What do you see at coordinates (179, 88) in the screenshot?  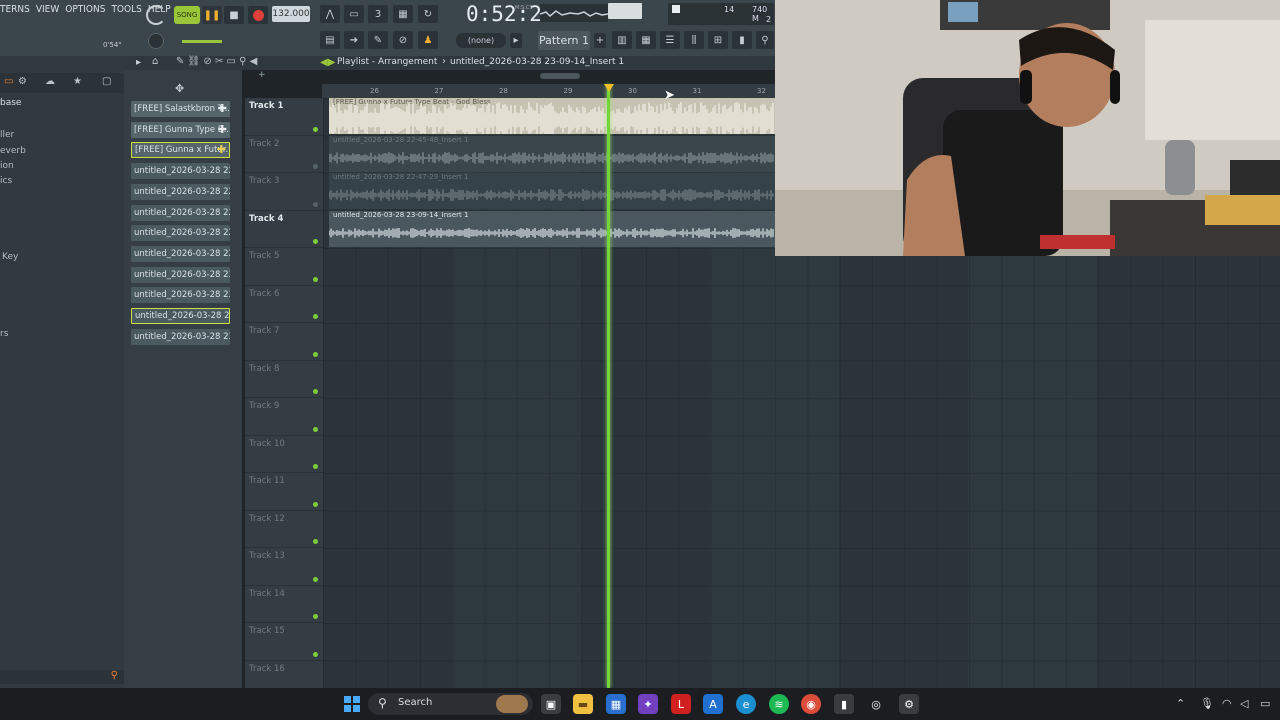 I see `move-icon: ✥` at bounding box center [179, 88].